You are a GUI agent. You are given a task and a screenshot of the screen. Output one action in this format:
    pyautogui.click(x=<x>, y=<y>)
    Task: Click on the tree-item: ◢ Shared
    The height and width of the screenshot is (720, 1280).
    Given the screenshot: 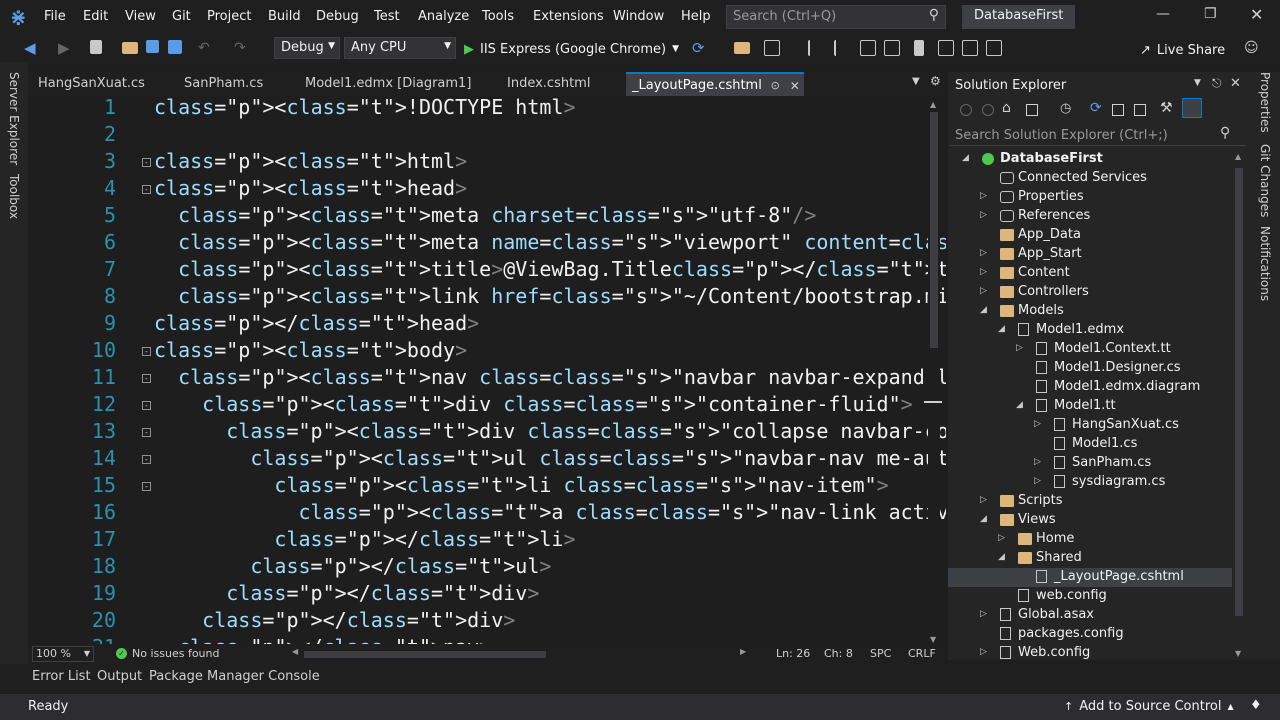 What is the action you would take?
    pyautogui.click(x=1090, y=558)
    